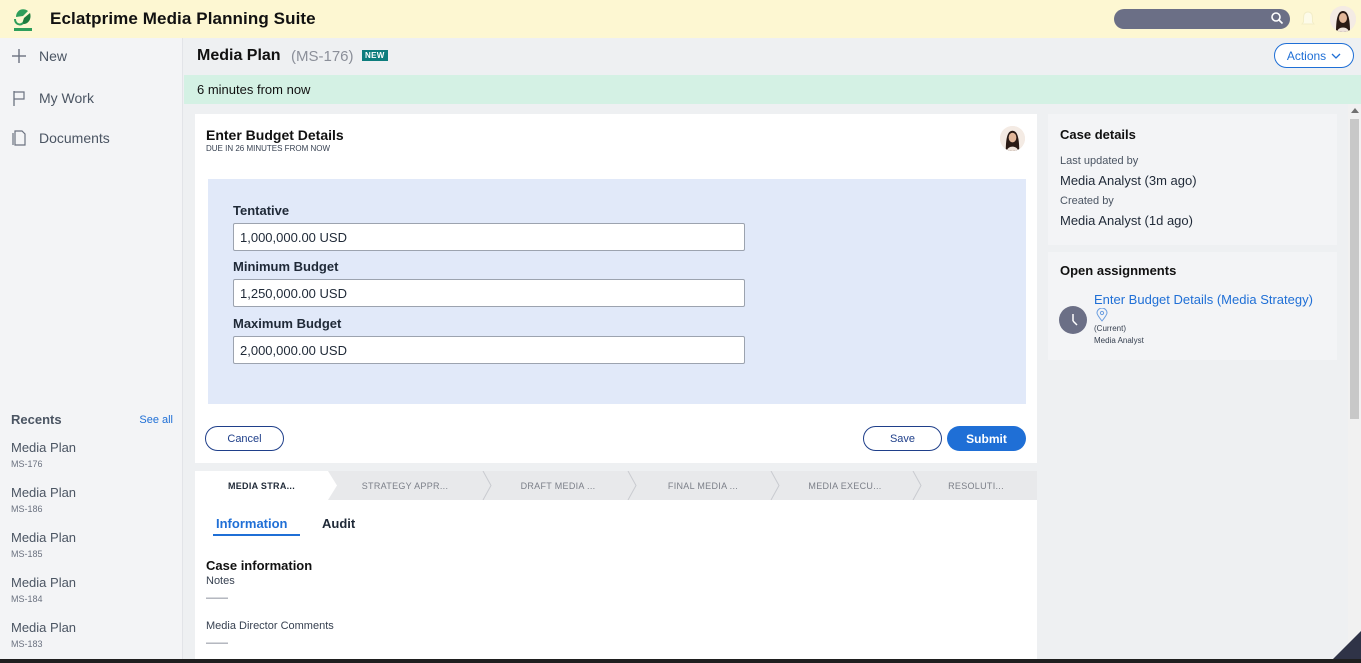  I want to click on bell-icon, so click(1308, 19).